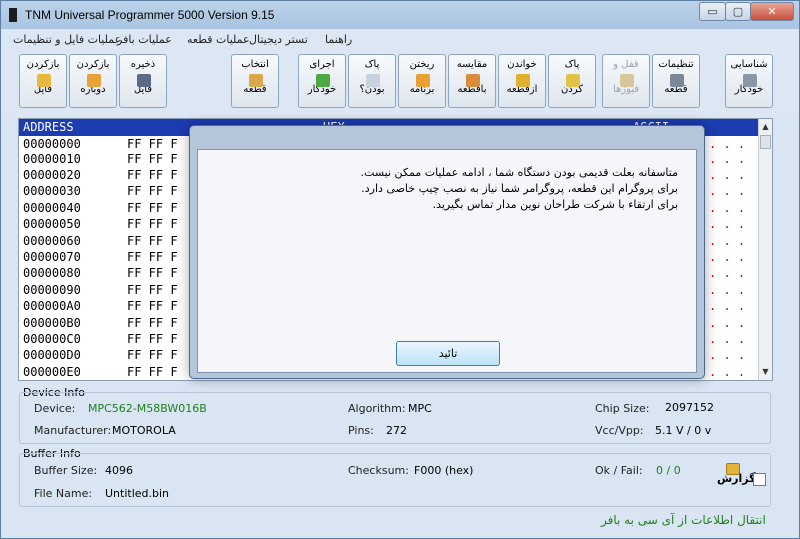 This screenshot has height=539, width=800. Describe the element at coordinates (668, 470) in the screenshot. I see `okfail-value: 0 / 0` at that location.